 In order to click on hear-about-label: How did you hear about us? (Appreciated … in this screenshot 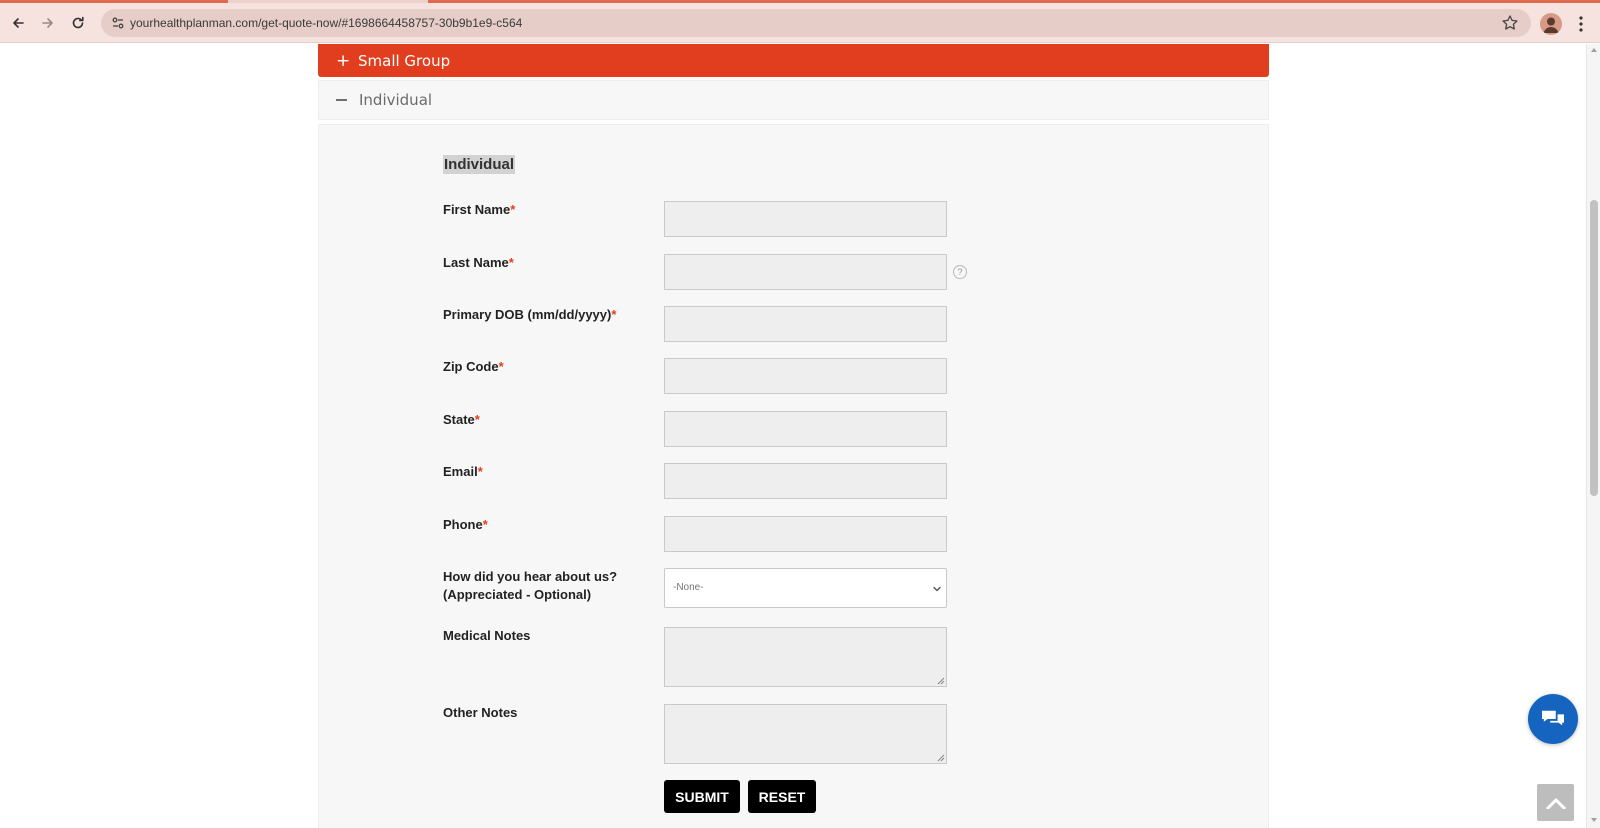, I will do `click(530, 585)`.